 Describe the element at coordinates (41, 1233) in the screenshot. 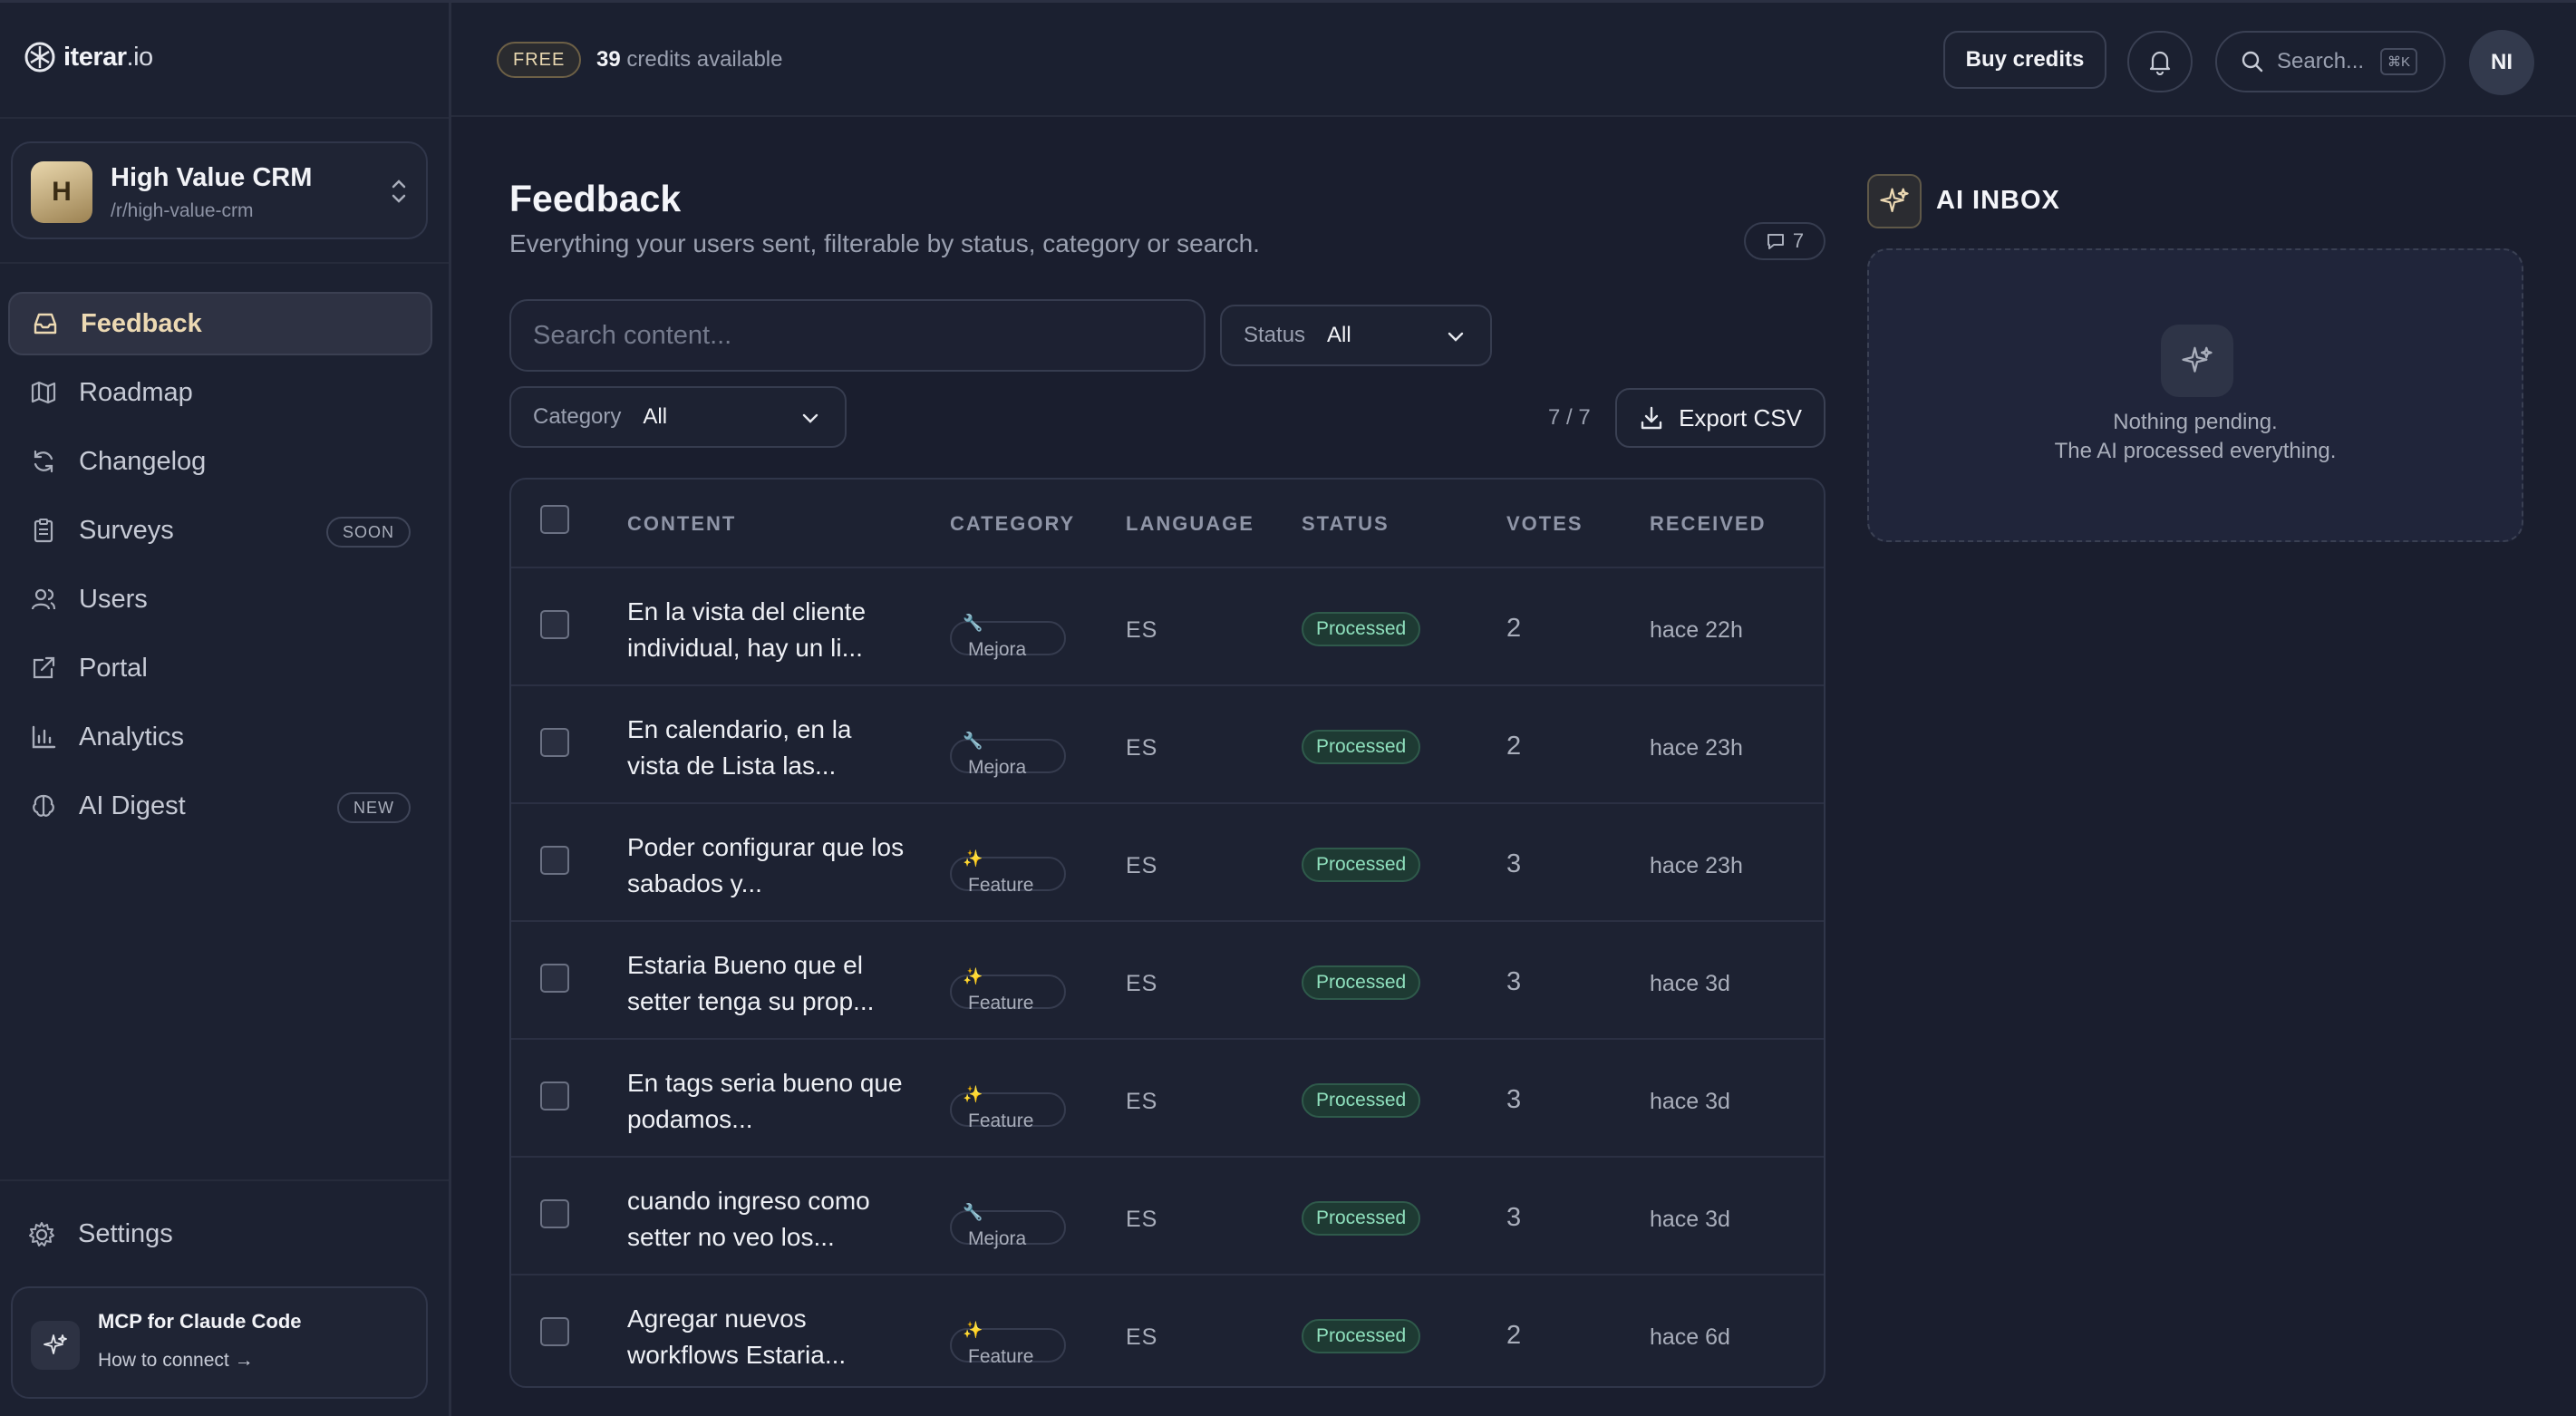

I see `gear-icon` at that location.